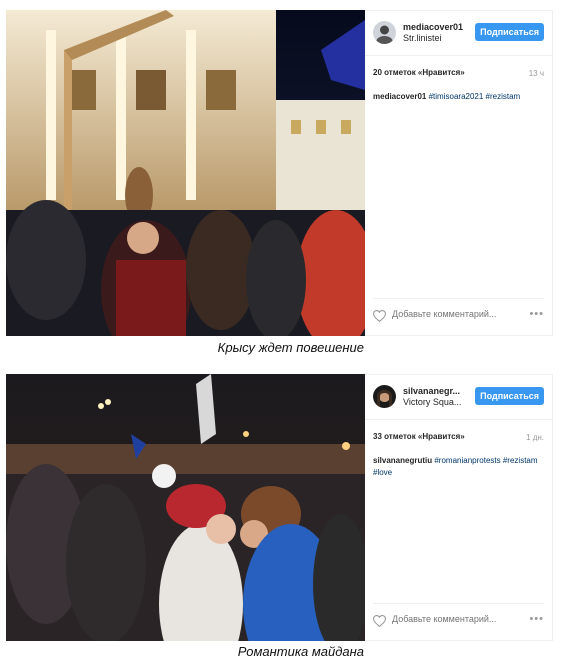 Image resolution: width=572 pixels, height=665 pixels. I want to click on caption-username: silvananegrutiu, so click(402, 460).